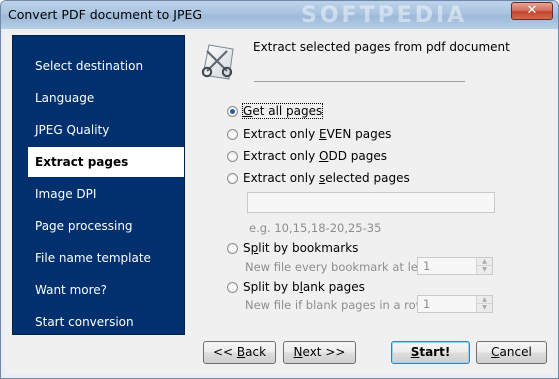  I want to click on radio-label-split-blank: Split by blank pages, so click(304, 287).